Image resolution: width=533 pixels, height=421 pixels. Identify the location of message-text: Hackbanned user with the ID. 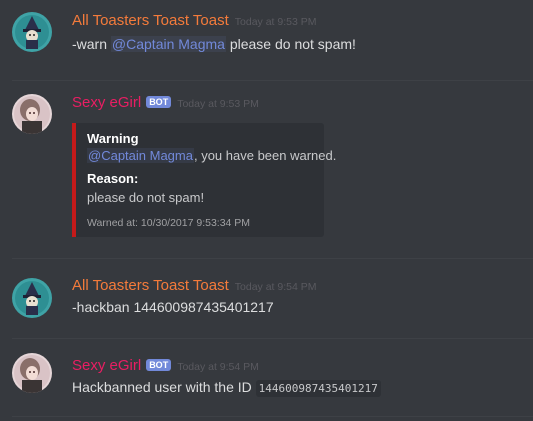
(164, 387).